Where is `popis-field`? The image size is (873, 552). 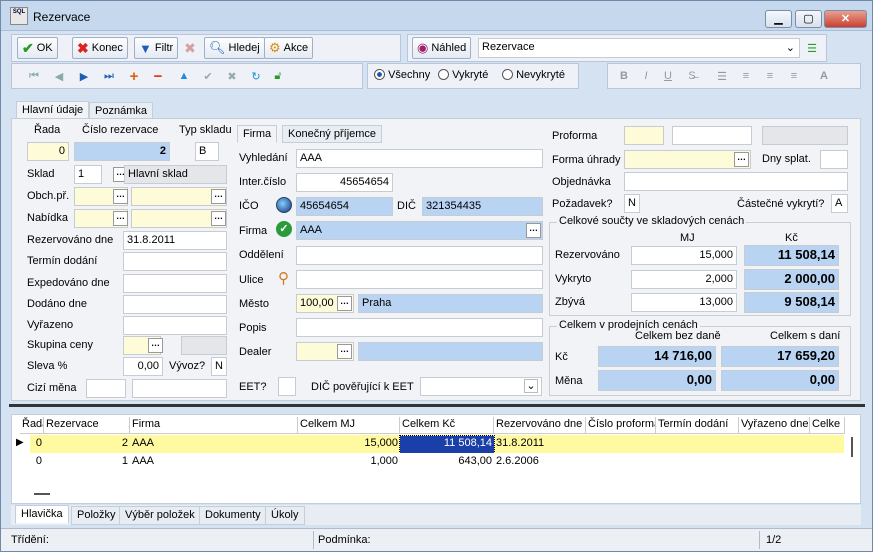 popis-field is located at coordinates (419, 327).